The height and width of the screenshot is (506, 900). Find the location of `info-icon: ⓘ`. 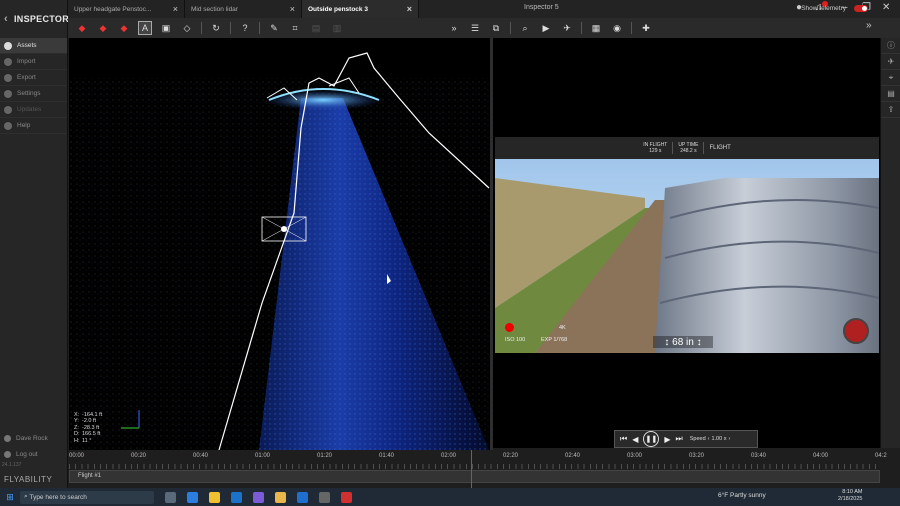

info-icon: ⓘ is located at coordinates (890, 46).